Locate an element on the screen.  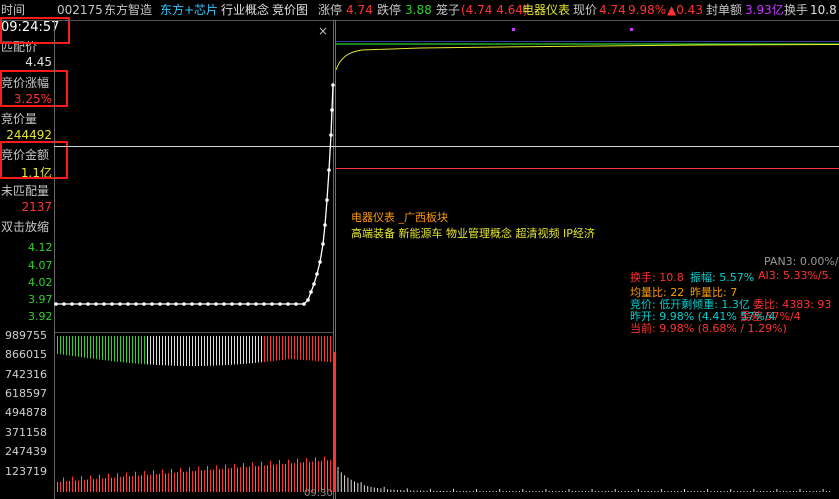
amplitude-line: 振幅: 5.57% is located at coordinates (722, 277).